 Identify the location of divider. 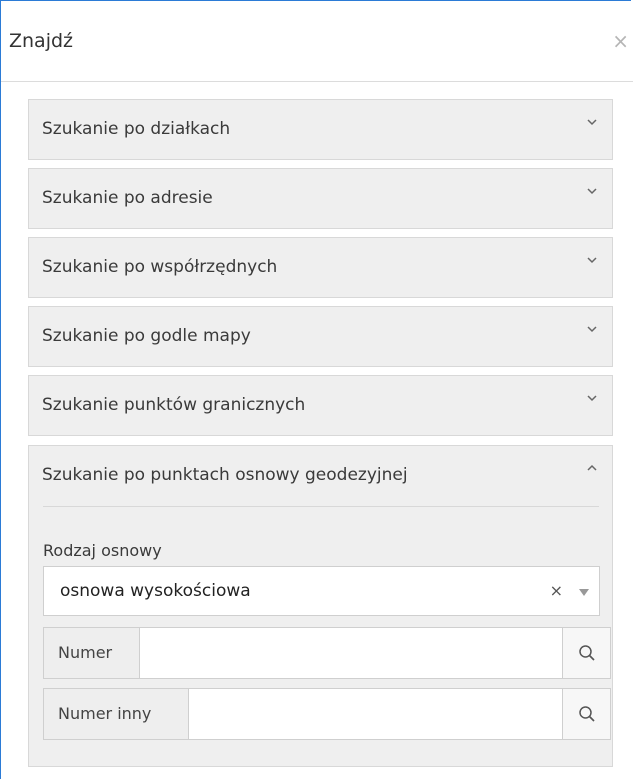
(321, 506).